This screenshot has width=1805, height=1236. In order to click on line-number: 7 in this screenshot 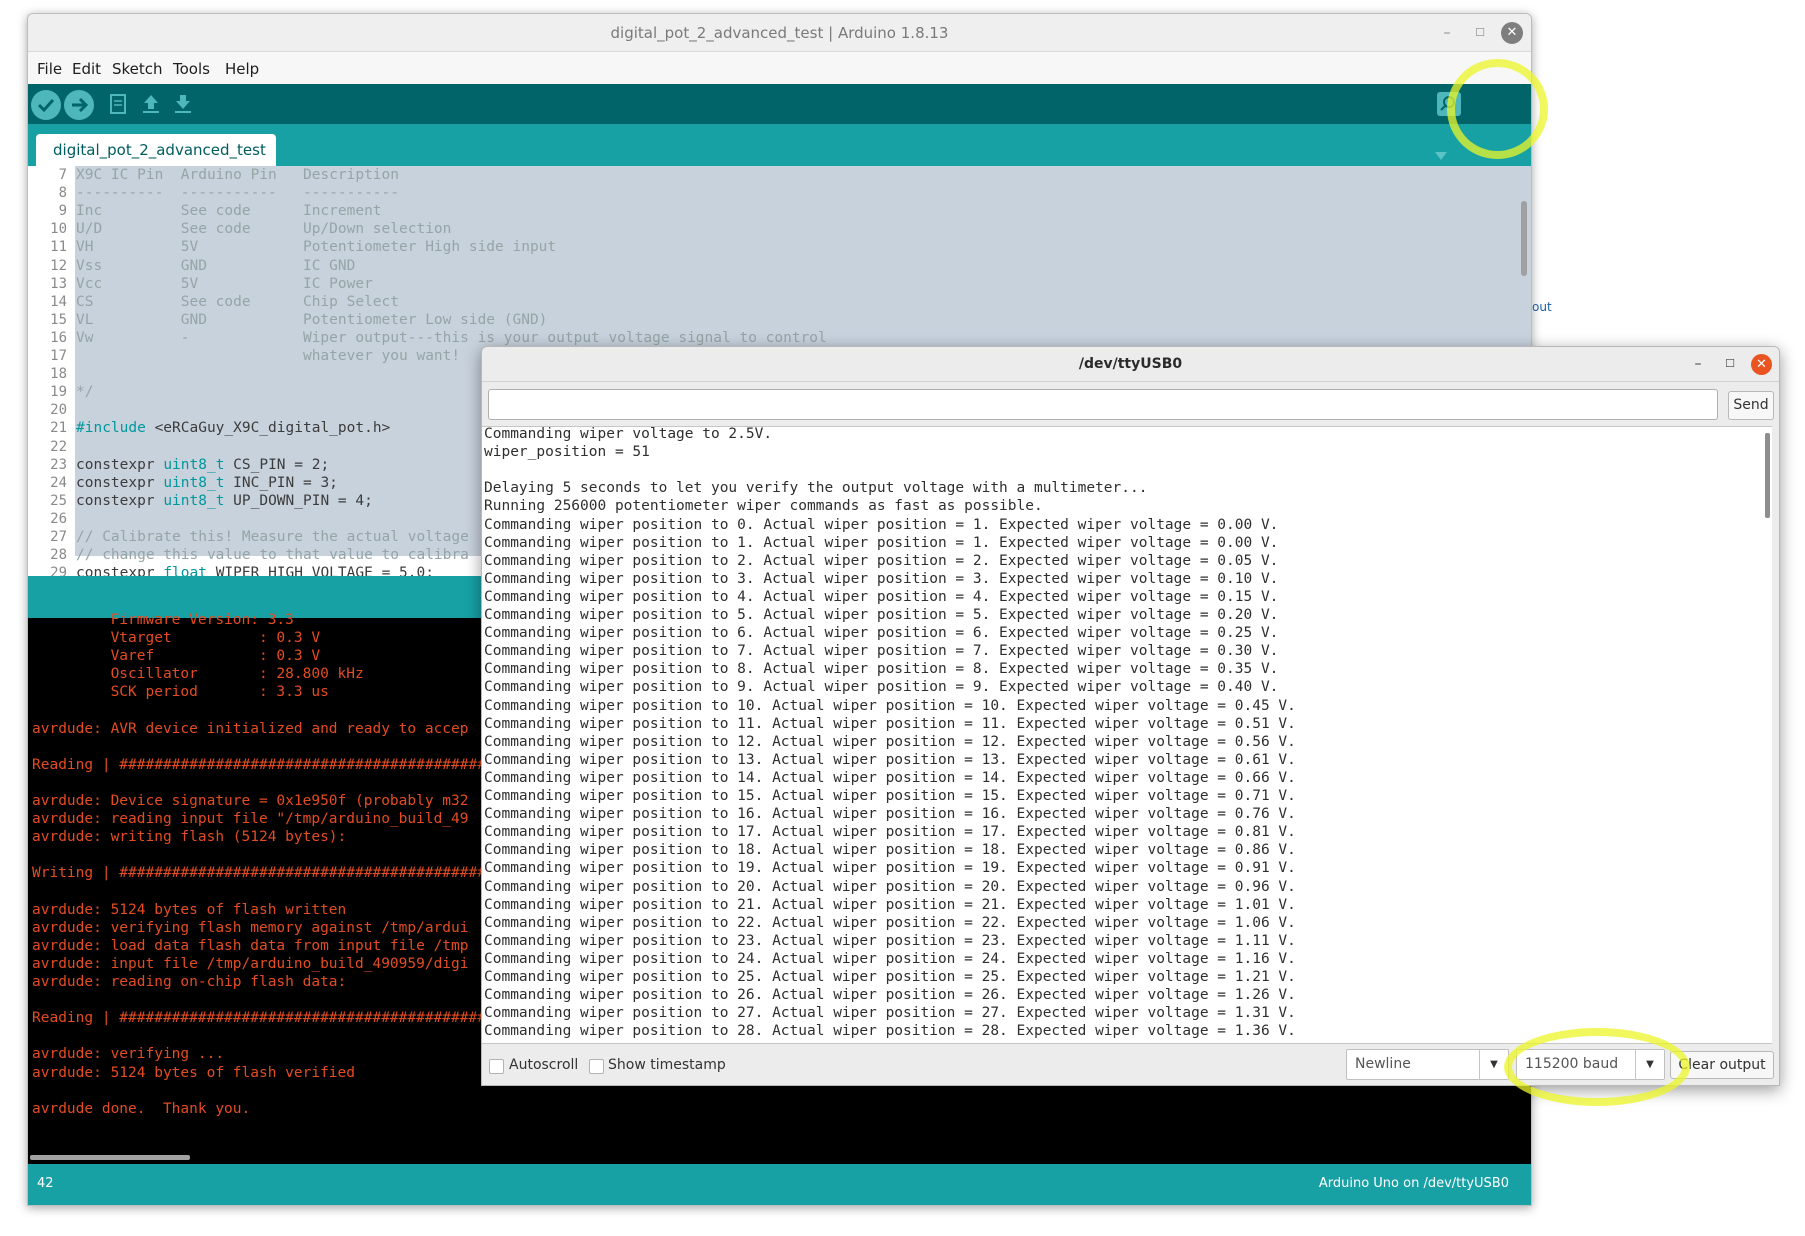, I will do `click(62, 175)`.